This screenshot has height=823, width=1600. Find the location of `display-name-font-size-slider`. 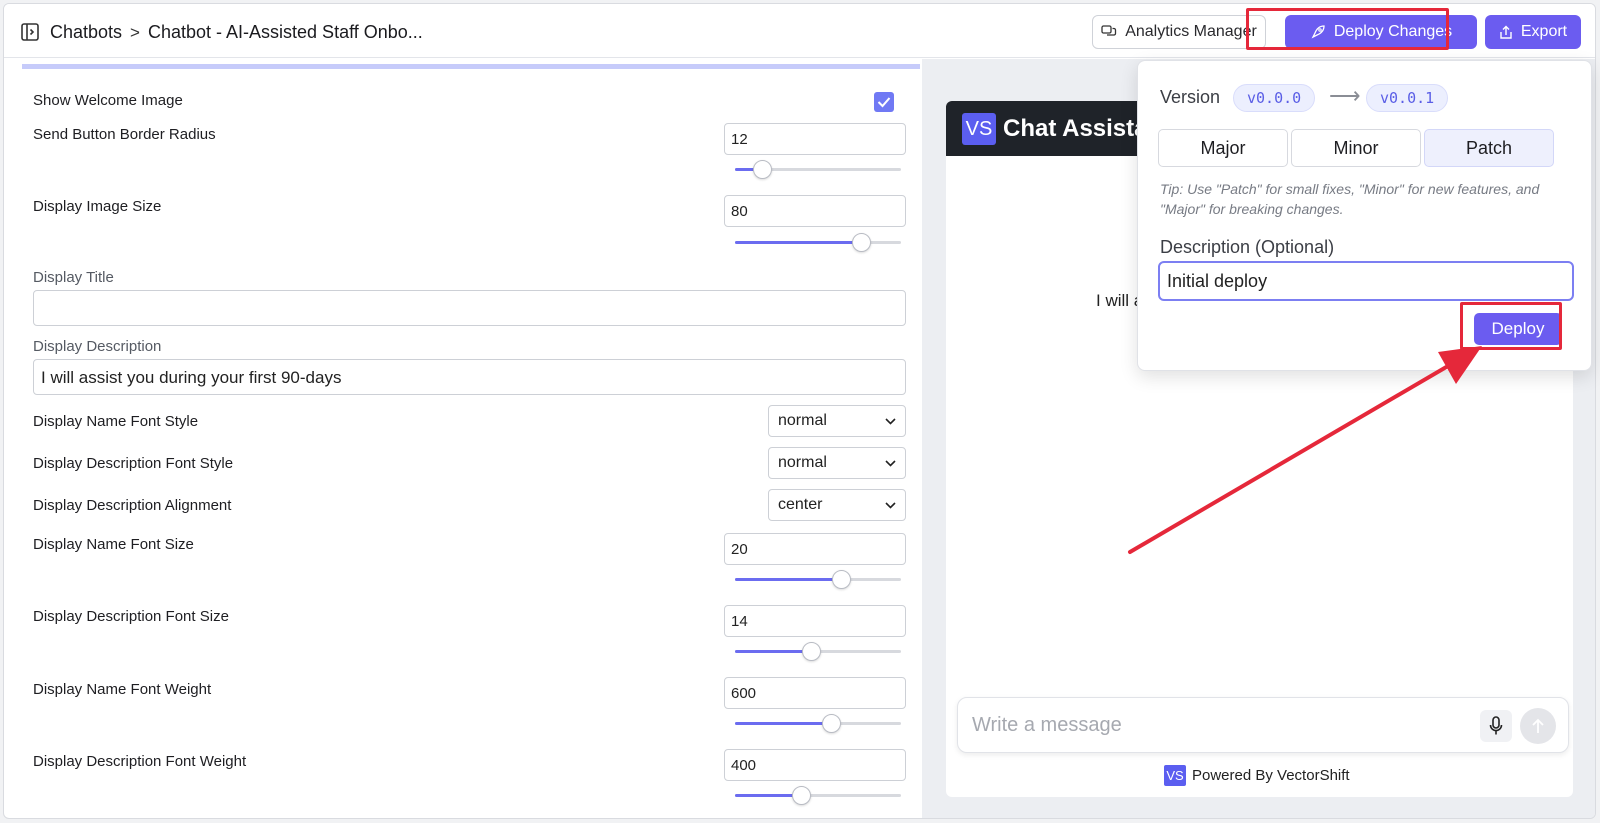

display-name-font-size-slider is located at coordinates (818, 579).